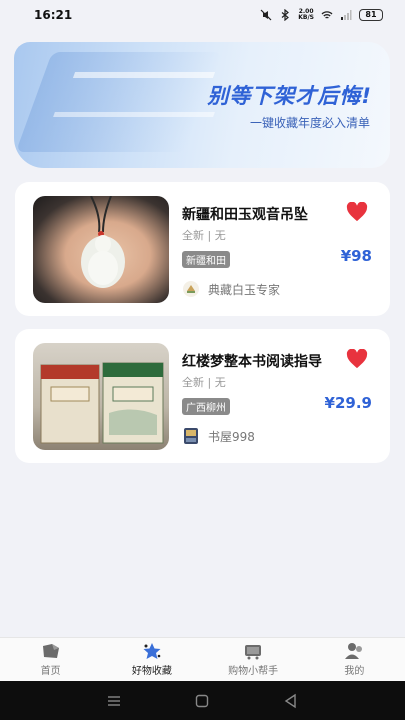 This screenshot has height=720, width=405. Describe the element at coordinates (346, 15) in the screenshot. I see `signal-icon` at that location.